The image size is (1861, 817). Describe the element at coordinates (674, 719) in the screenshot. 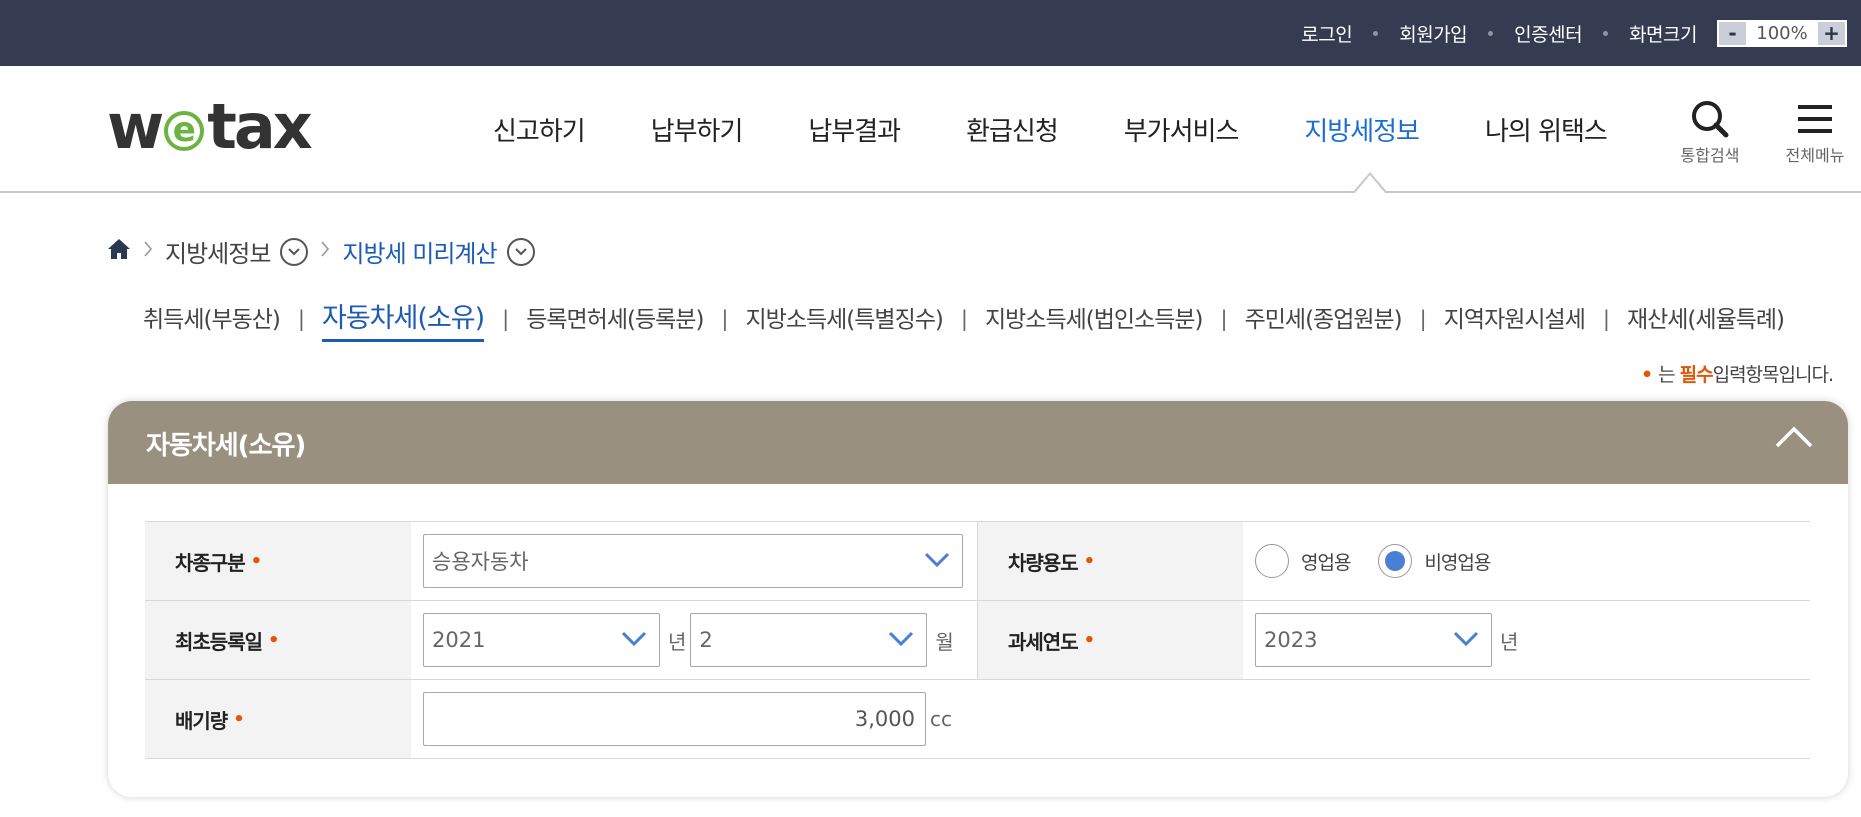

I see `displacement-input: 3,000` at that location.